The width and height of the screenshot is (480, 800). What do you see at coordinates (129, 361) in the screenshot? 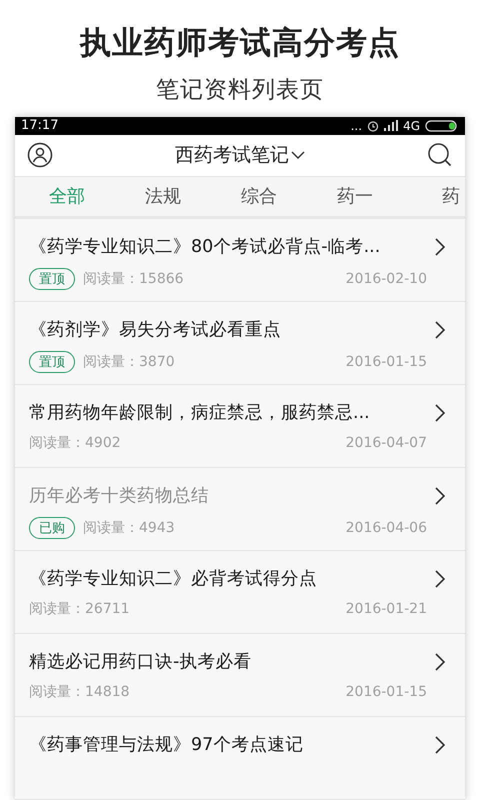
I see `read-count: 阅读量：3870` at bounding box center [129, 361].